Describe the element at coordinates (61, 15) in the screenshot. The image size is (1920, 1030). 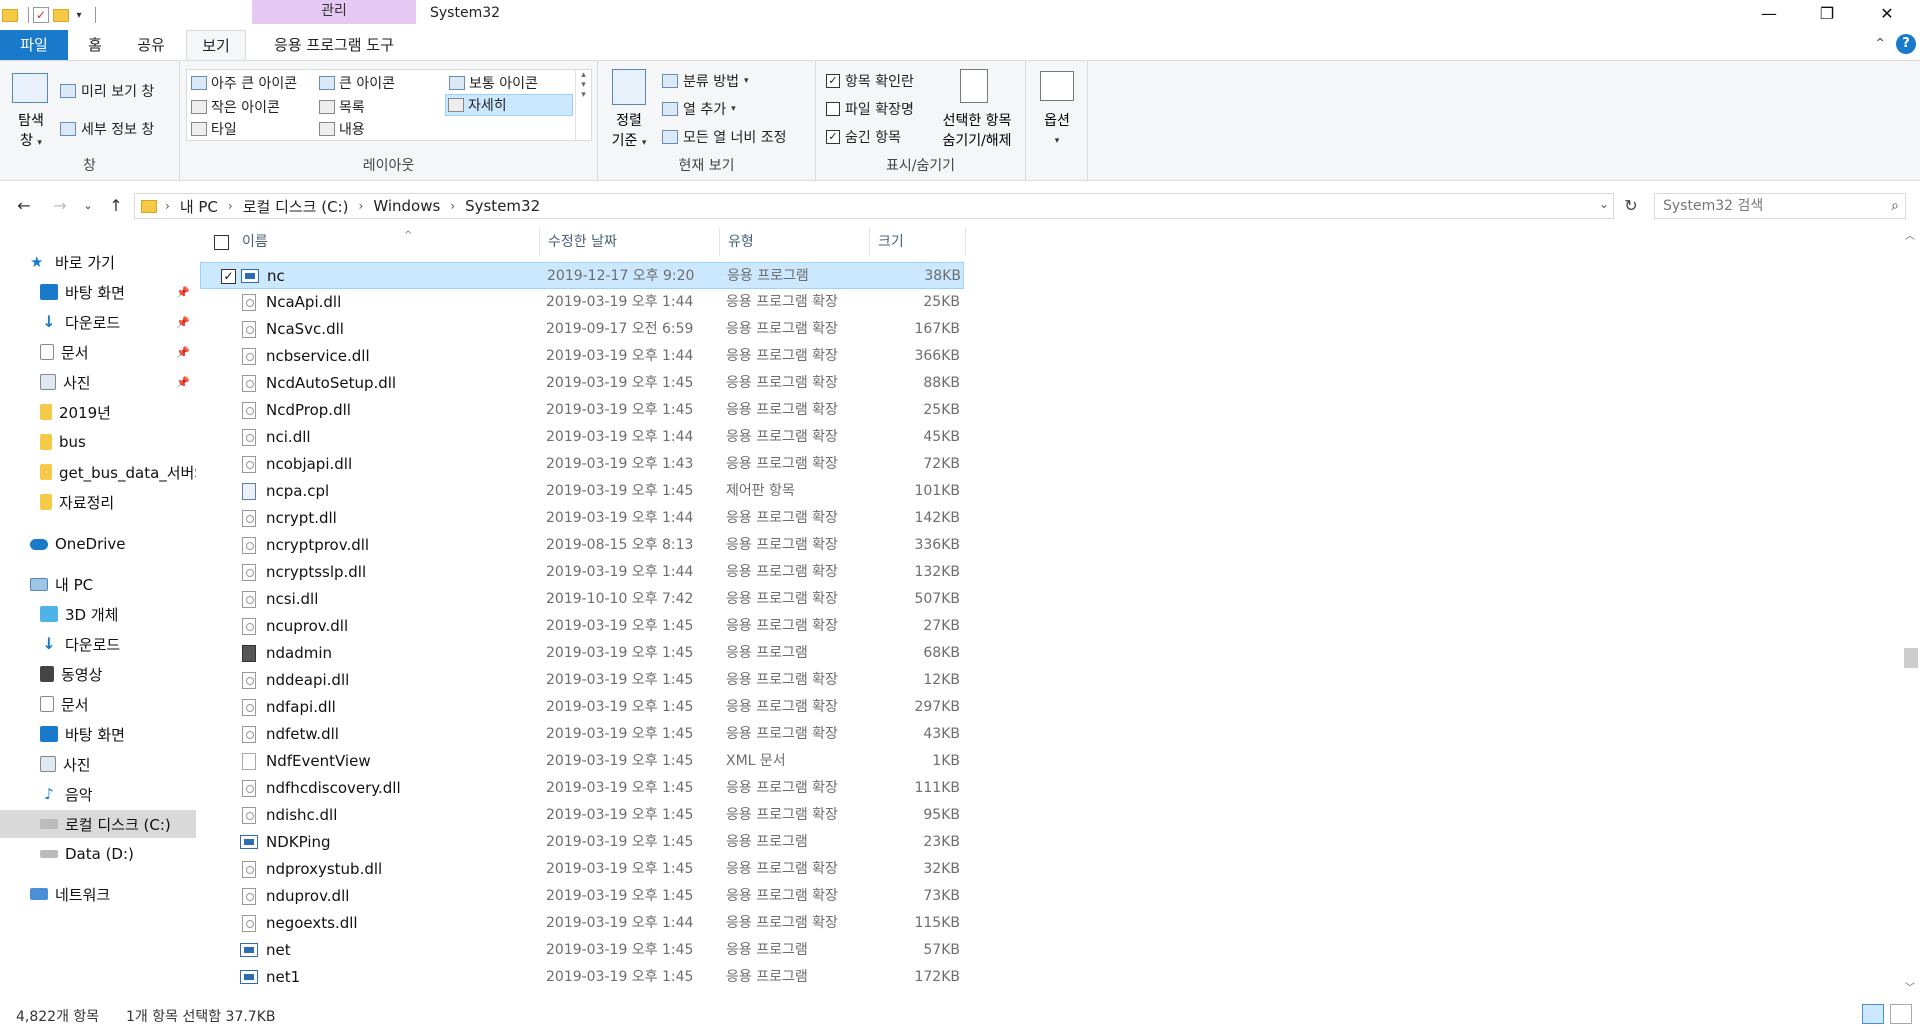
I see `new-folder-icon` at that location.